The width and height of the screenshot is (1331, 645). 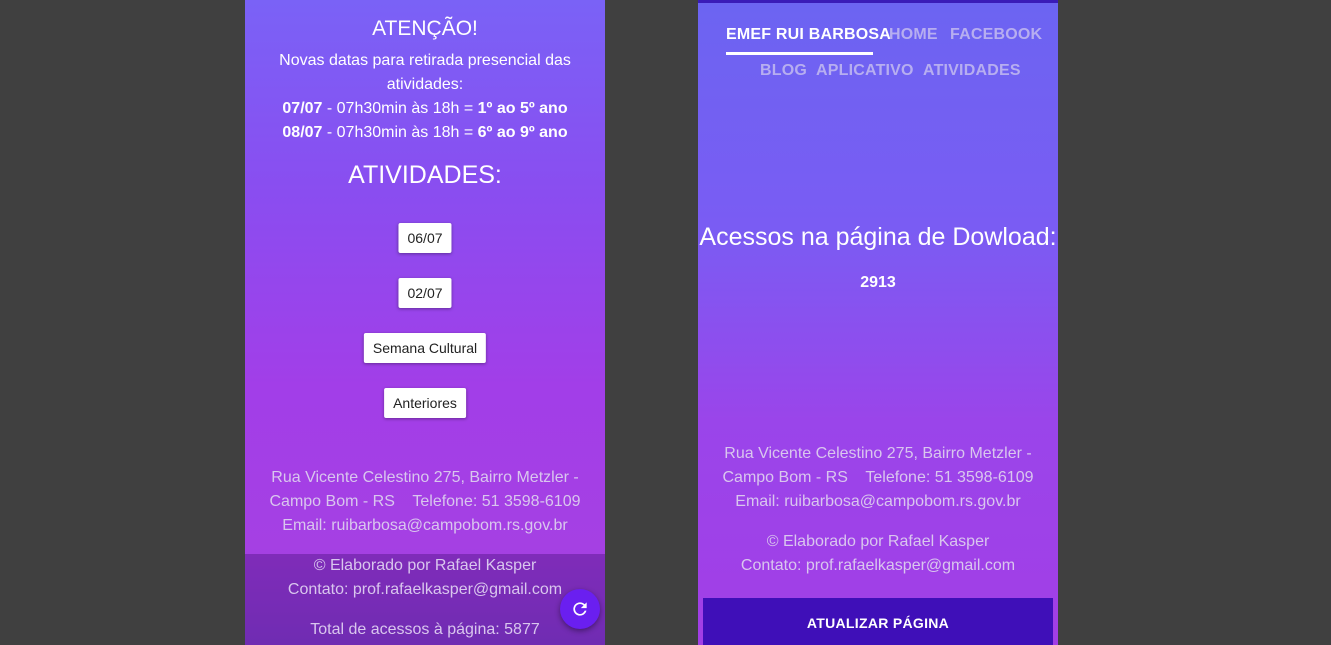 What do you see at coordinates (808, 35) in the screenshot?
I see `nav-brand: EMEF RUI BARBOSA` at bounding box center [808, 35].